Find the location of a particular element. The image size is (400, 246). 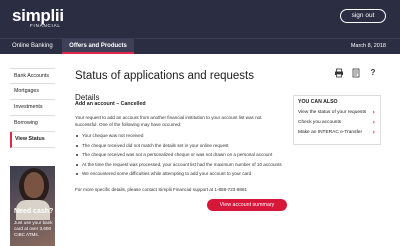

promo-photo-face is located at coordinates (34, 185).